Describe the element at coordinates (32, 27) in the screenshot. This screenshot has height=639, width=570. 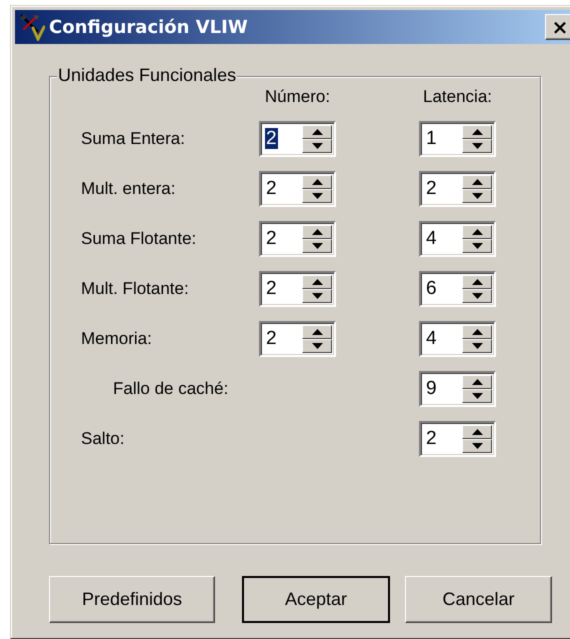
I see `tools-icon` at that location.